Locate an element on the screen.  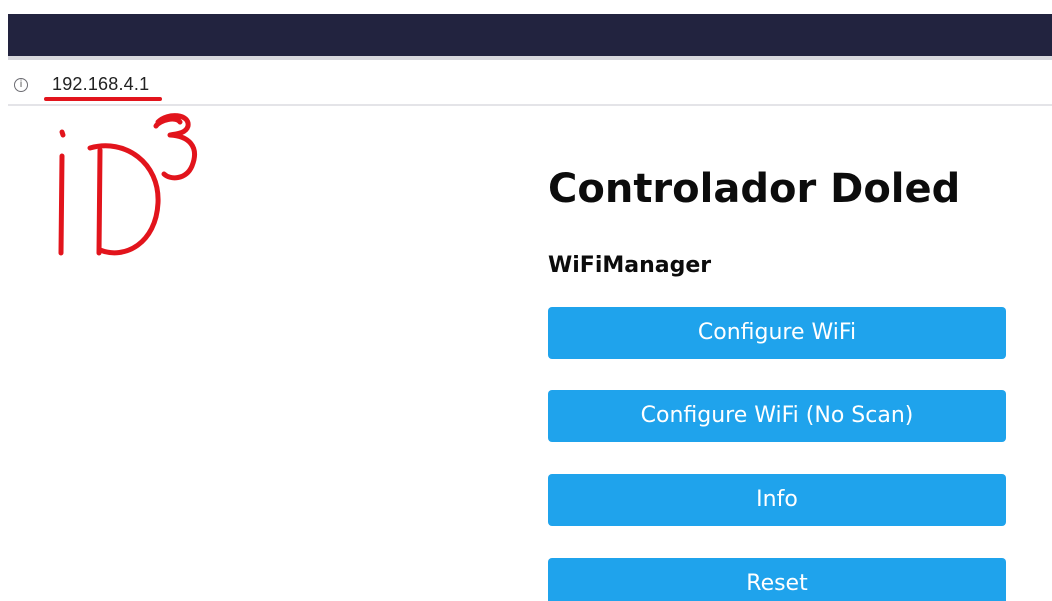
address-url: 192.168.4.1 is located at coordinates (100, 84).